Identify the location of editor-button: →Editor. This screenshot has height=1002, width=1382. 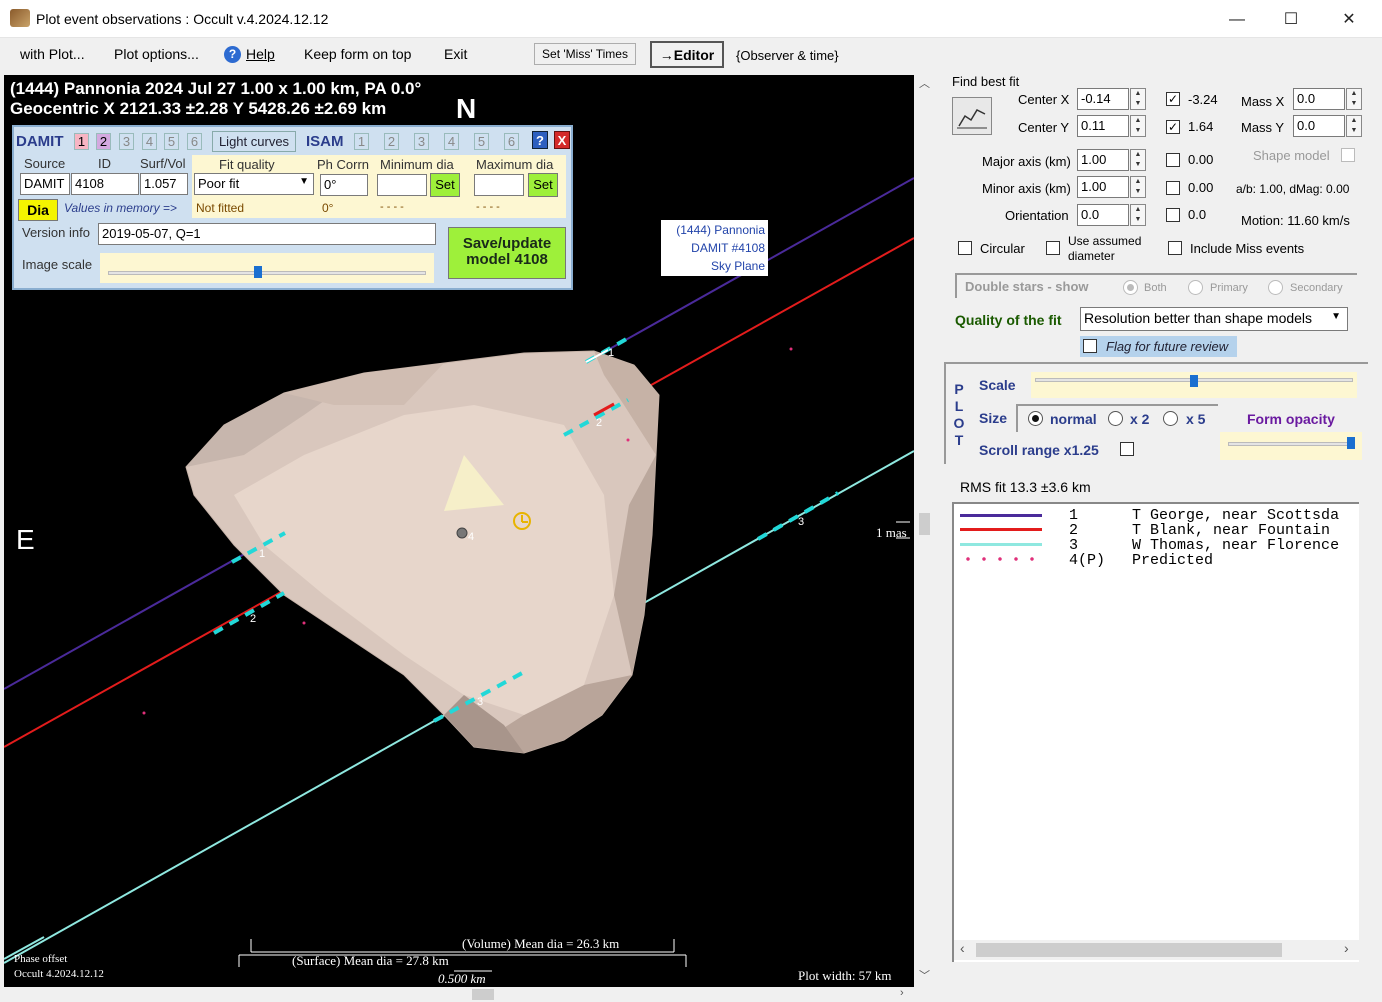
(687, 54).